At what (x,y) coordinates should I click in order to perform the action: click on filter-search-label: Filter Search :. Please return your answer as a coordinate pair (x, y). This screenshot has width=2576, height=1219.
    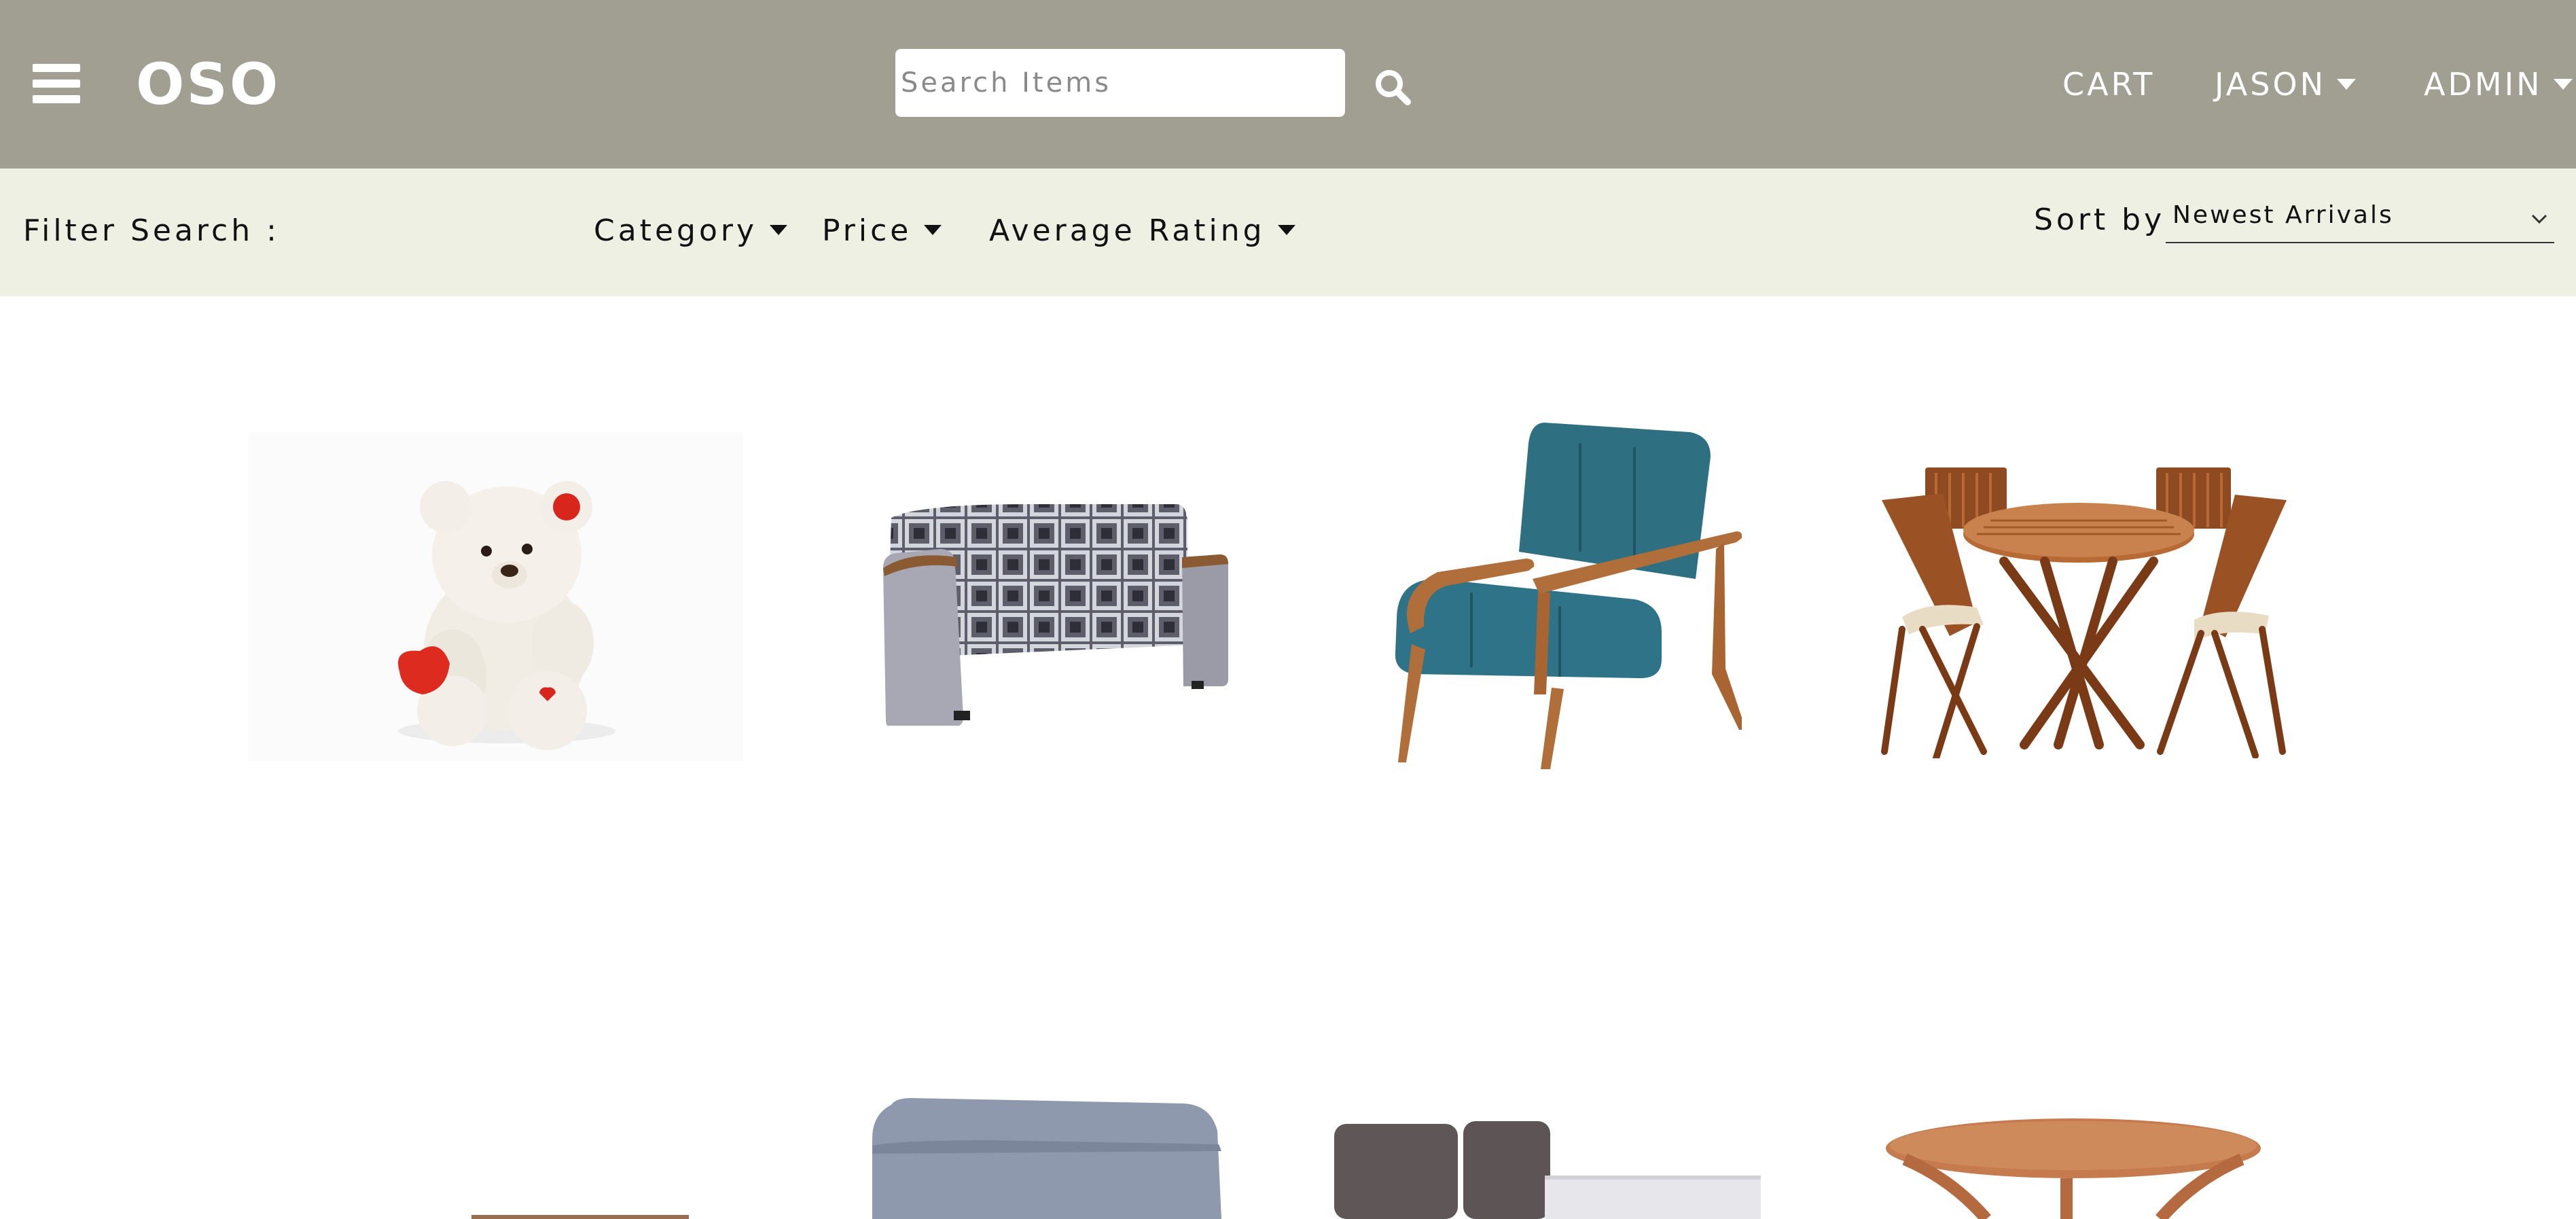
    Looking at the image, I should click on (152, 230).